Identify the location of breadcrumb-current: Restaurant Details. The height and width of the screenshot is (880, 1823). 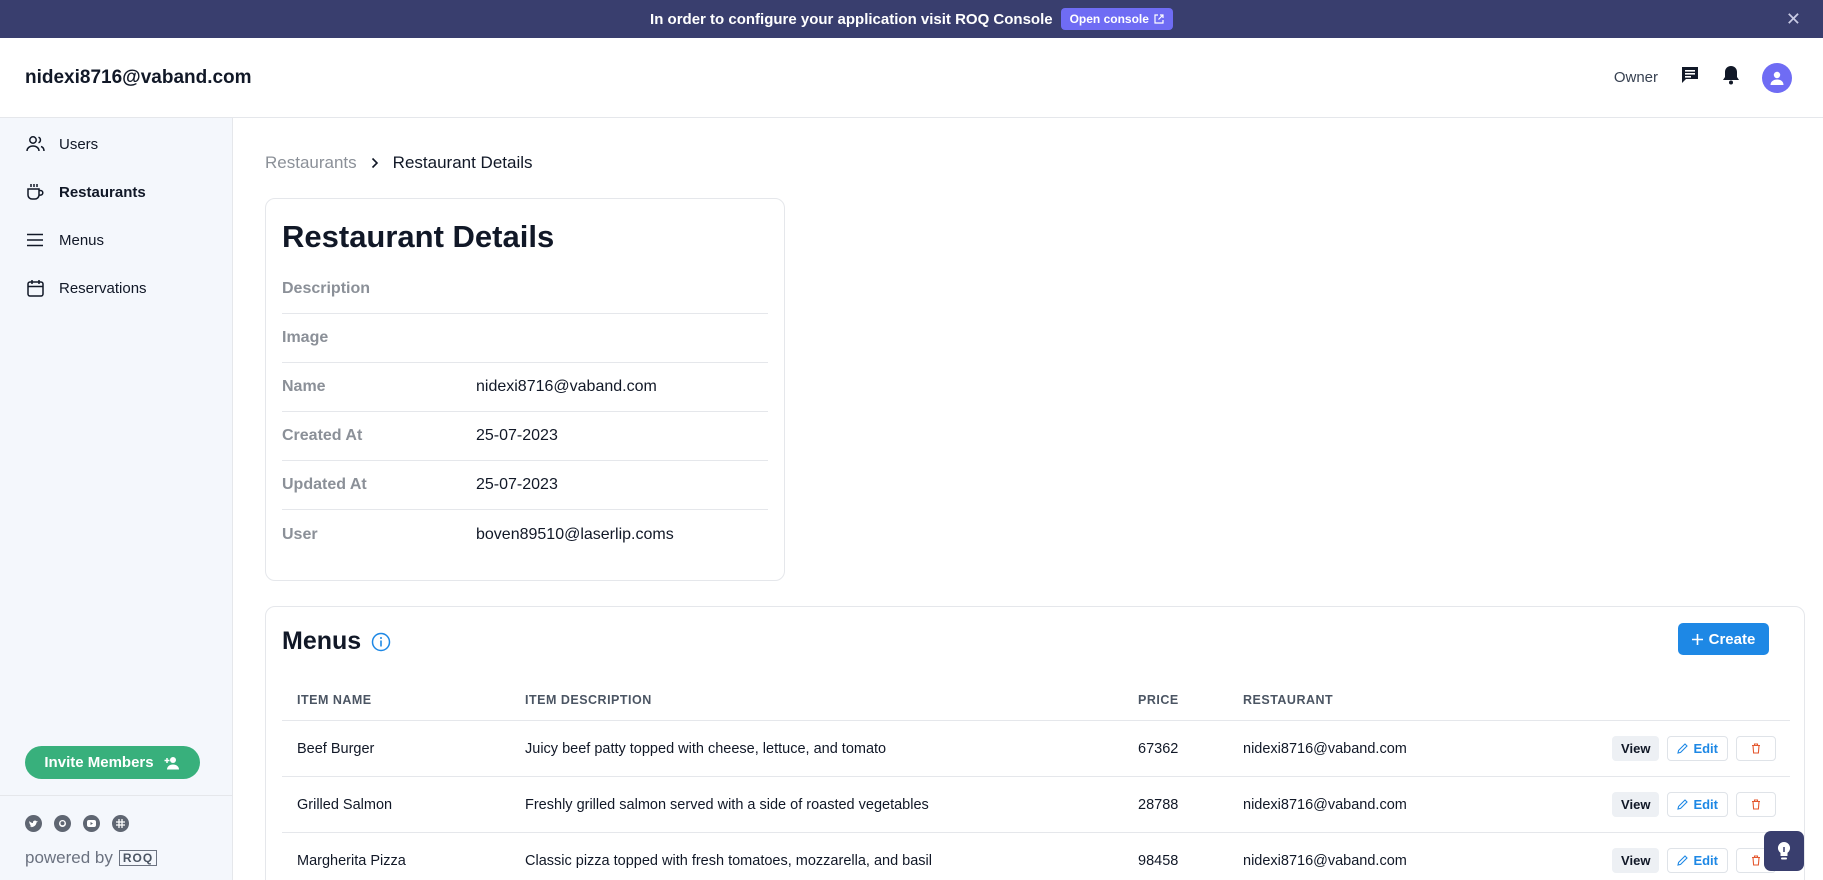
(462, 162).